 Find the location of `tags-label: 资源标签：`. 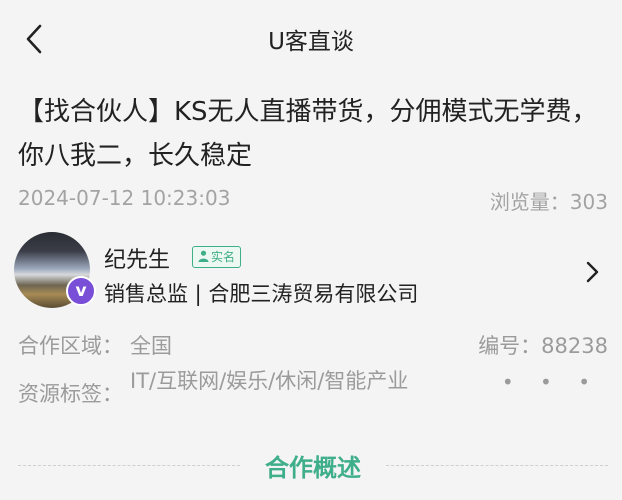

tags-label: 资源标签： is located at coordinates (70, 394).